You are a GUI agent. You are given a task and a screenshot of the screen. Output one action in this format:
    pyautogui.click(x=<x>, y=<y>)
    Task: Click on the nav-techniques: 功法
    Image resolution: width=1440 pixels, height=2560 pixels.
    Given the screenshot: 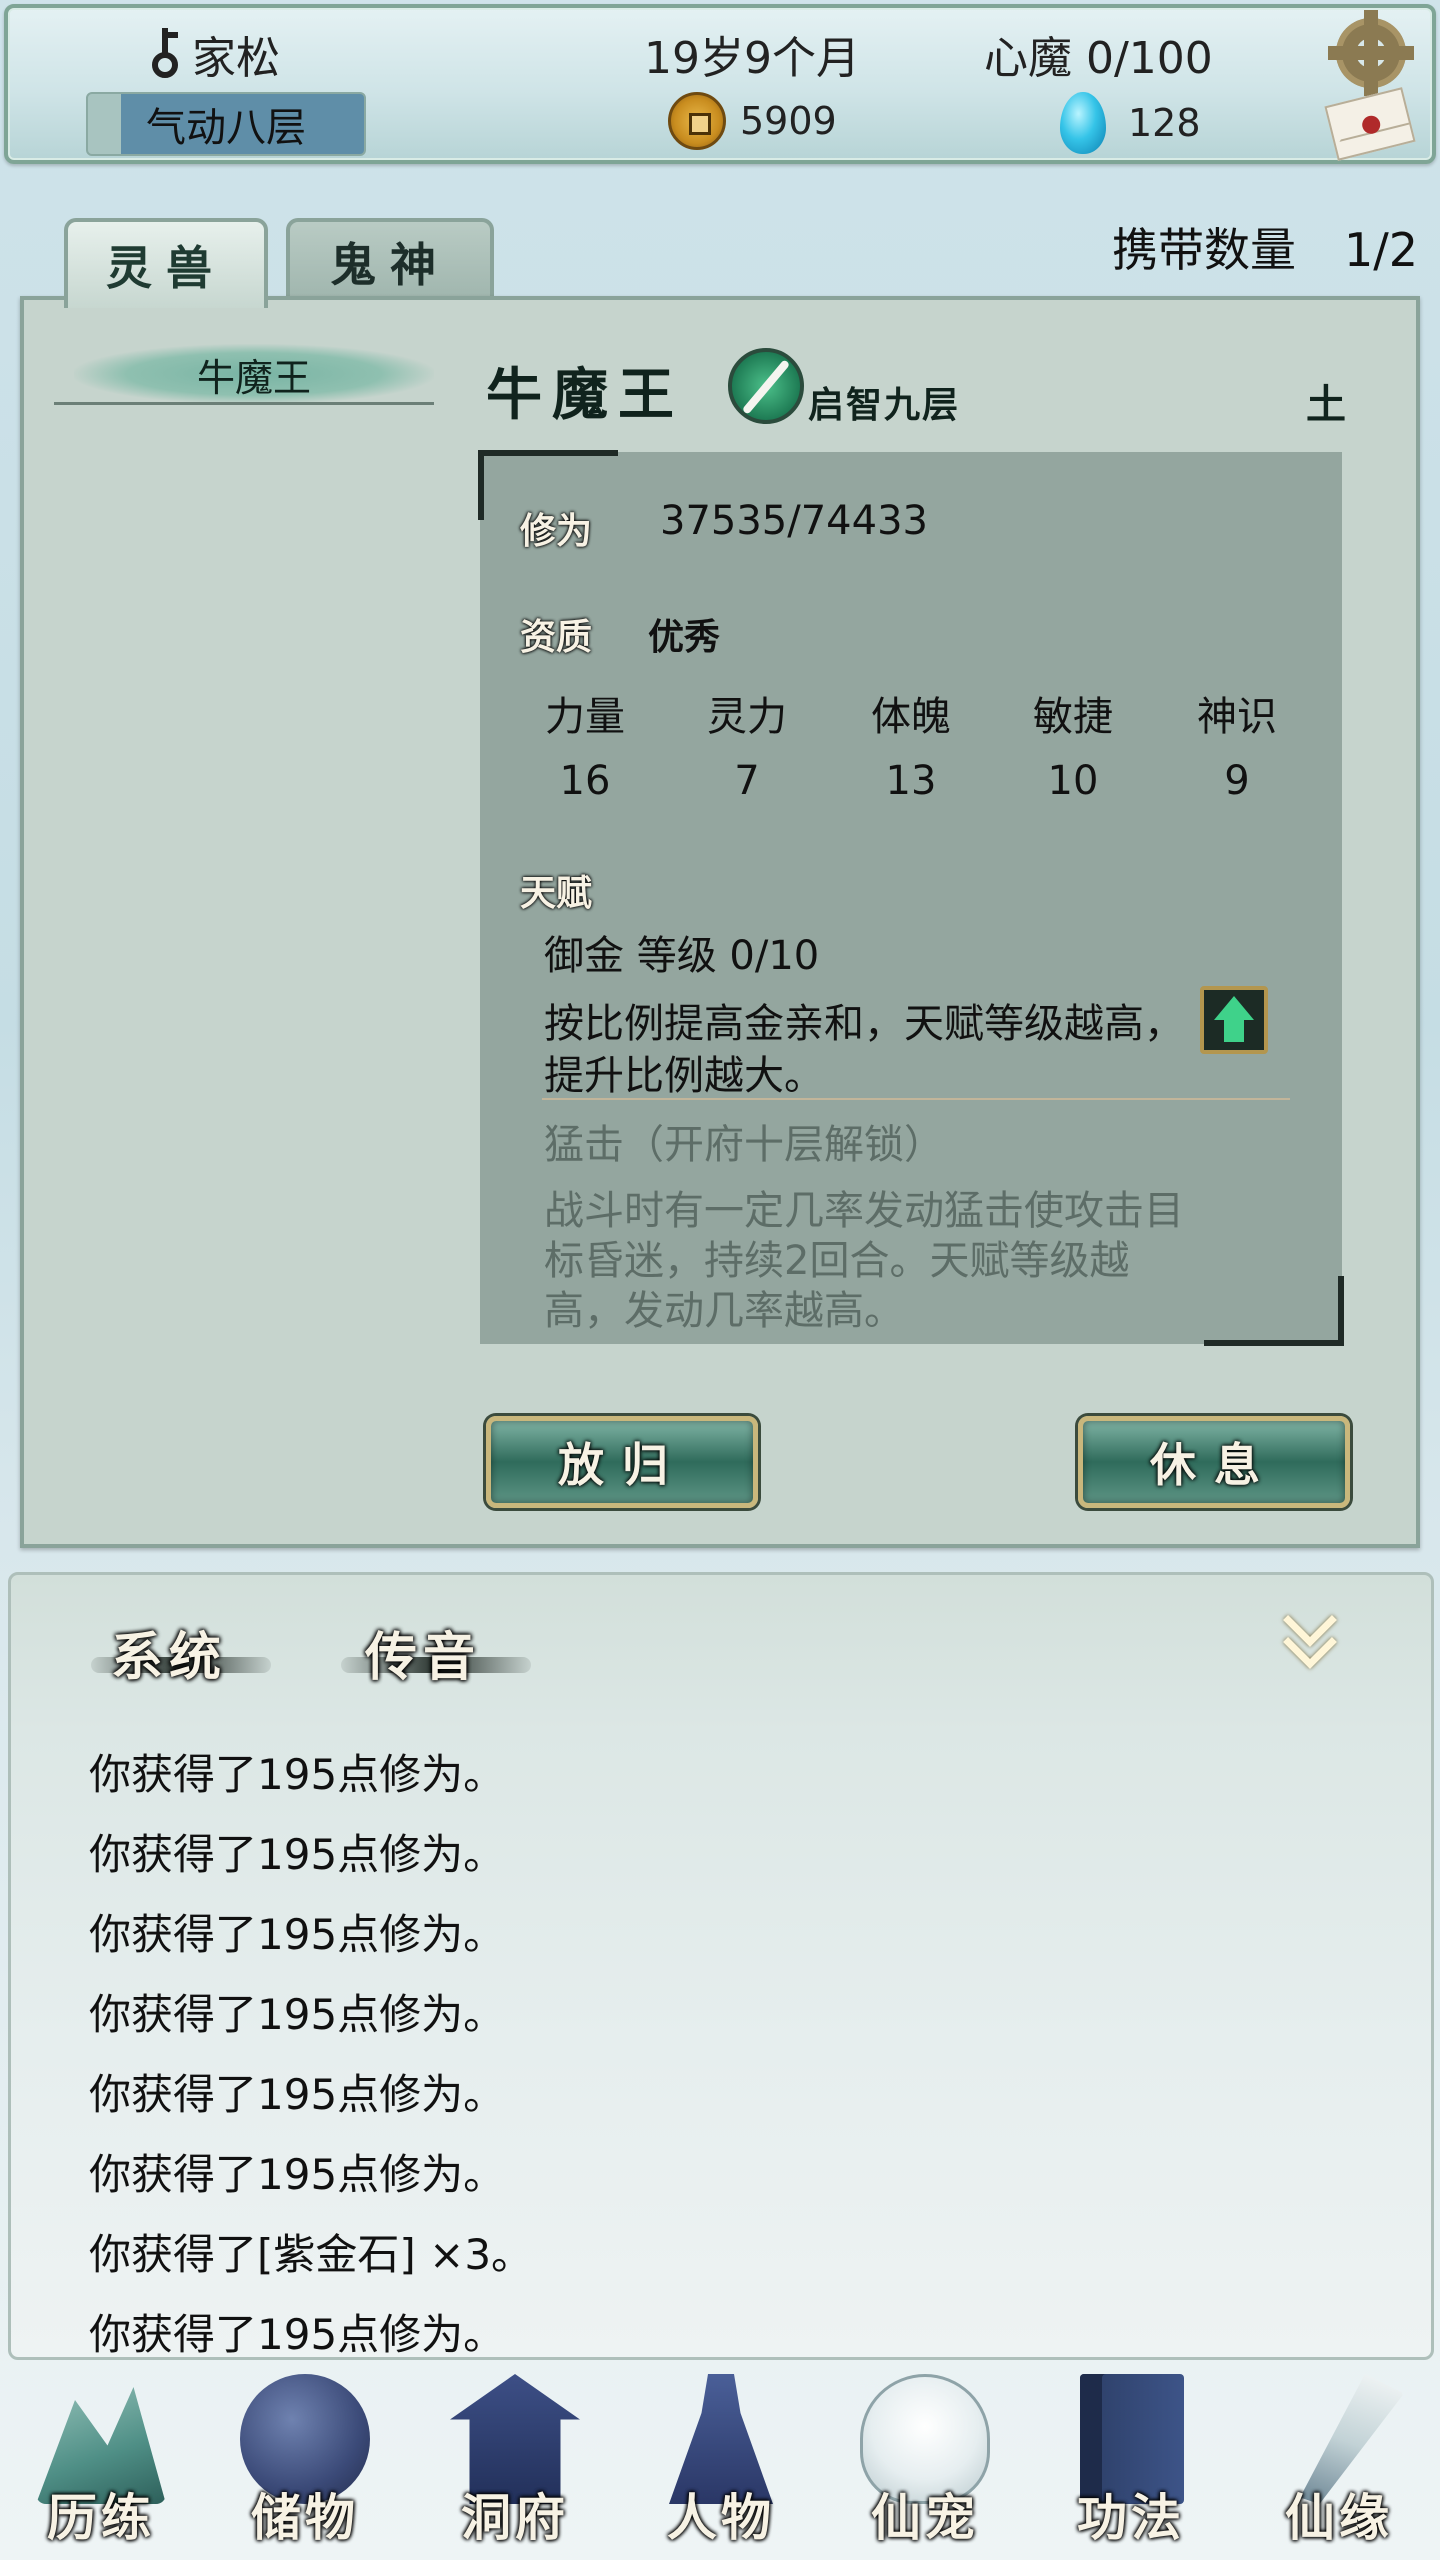 What is the action you would take?
    pyautogui.click(x=1131, y=2460)
    